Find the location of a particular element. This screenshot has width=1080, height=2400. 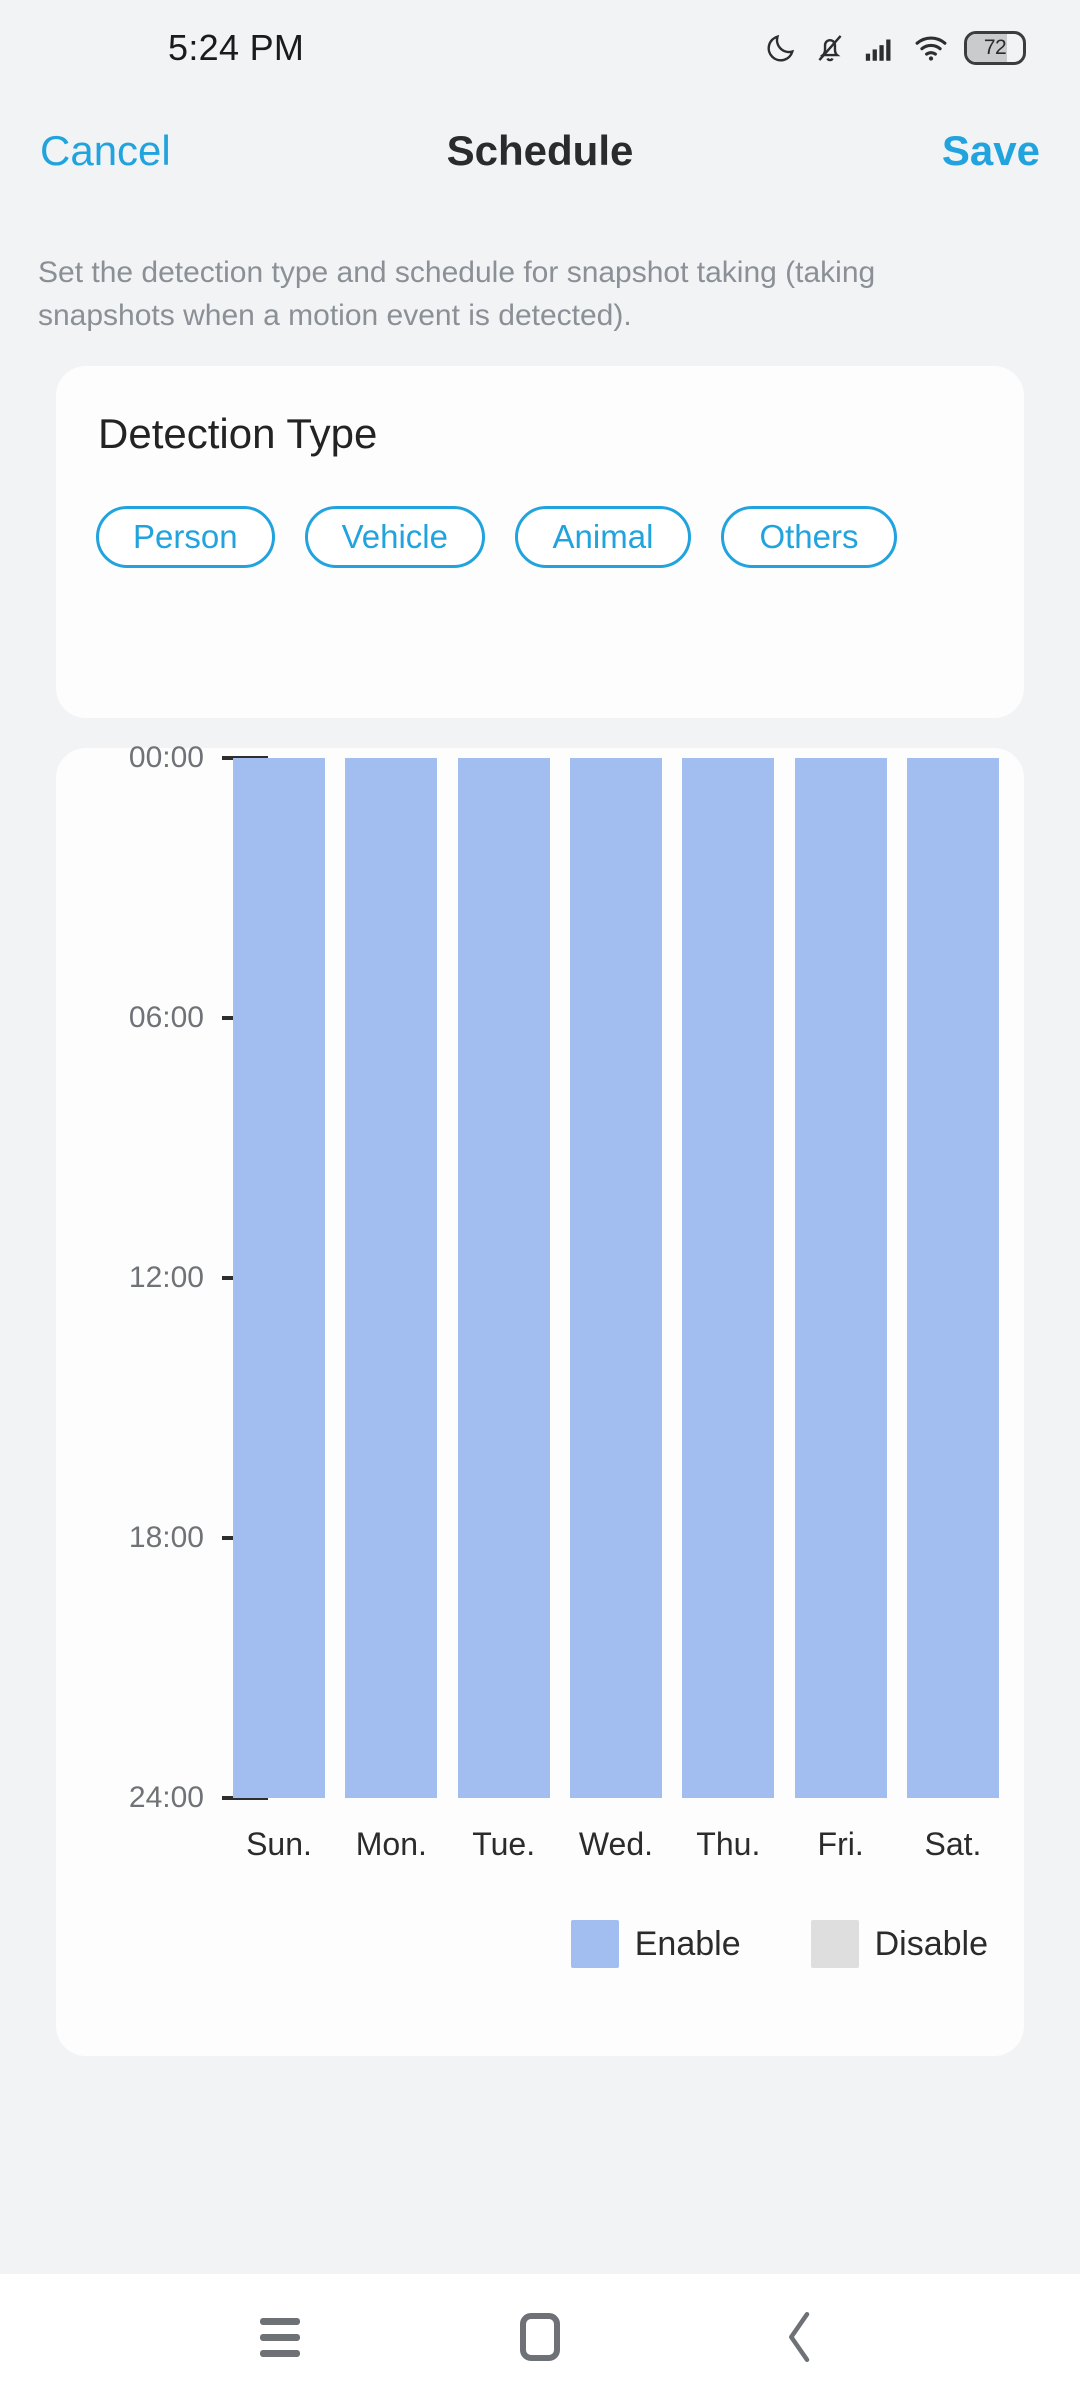

cancel-button: Cancel is located at coordinates (105, 151).